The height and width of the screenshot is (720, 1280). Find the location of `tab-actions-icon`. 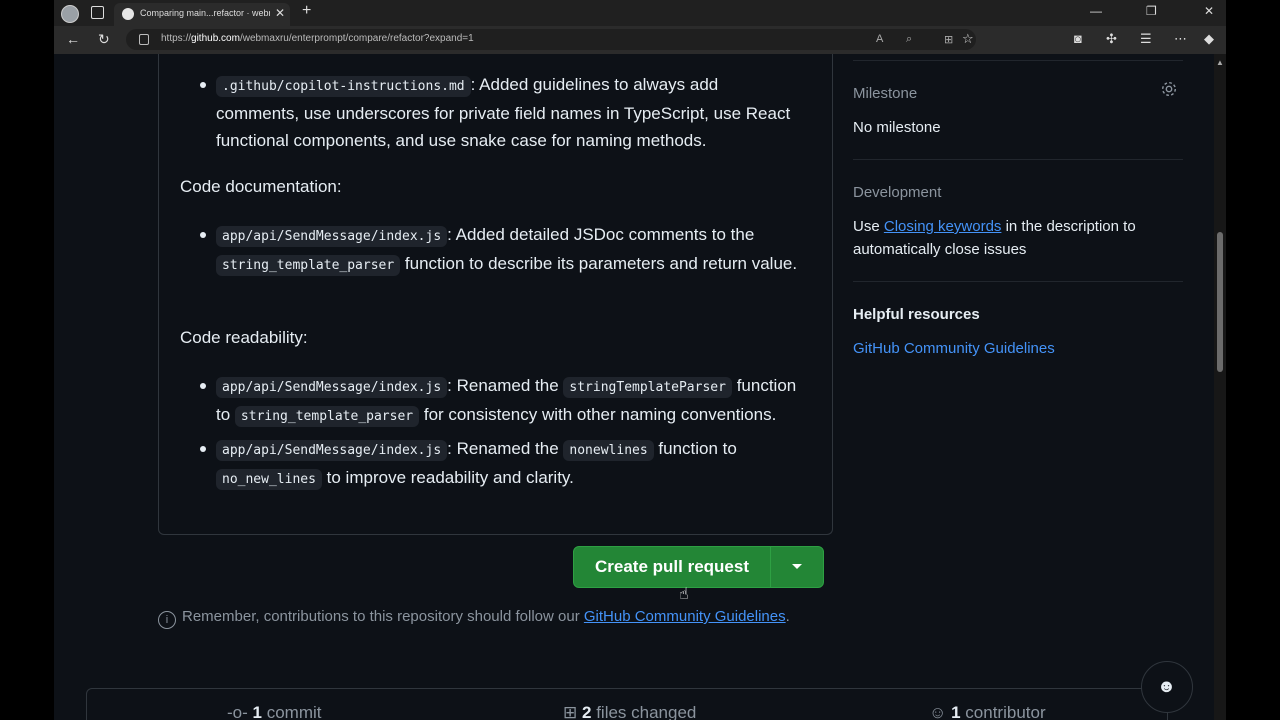

tab-actions-icon is located at coordinates (97, 12).